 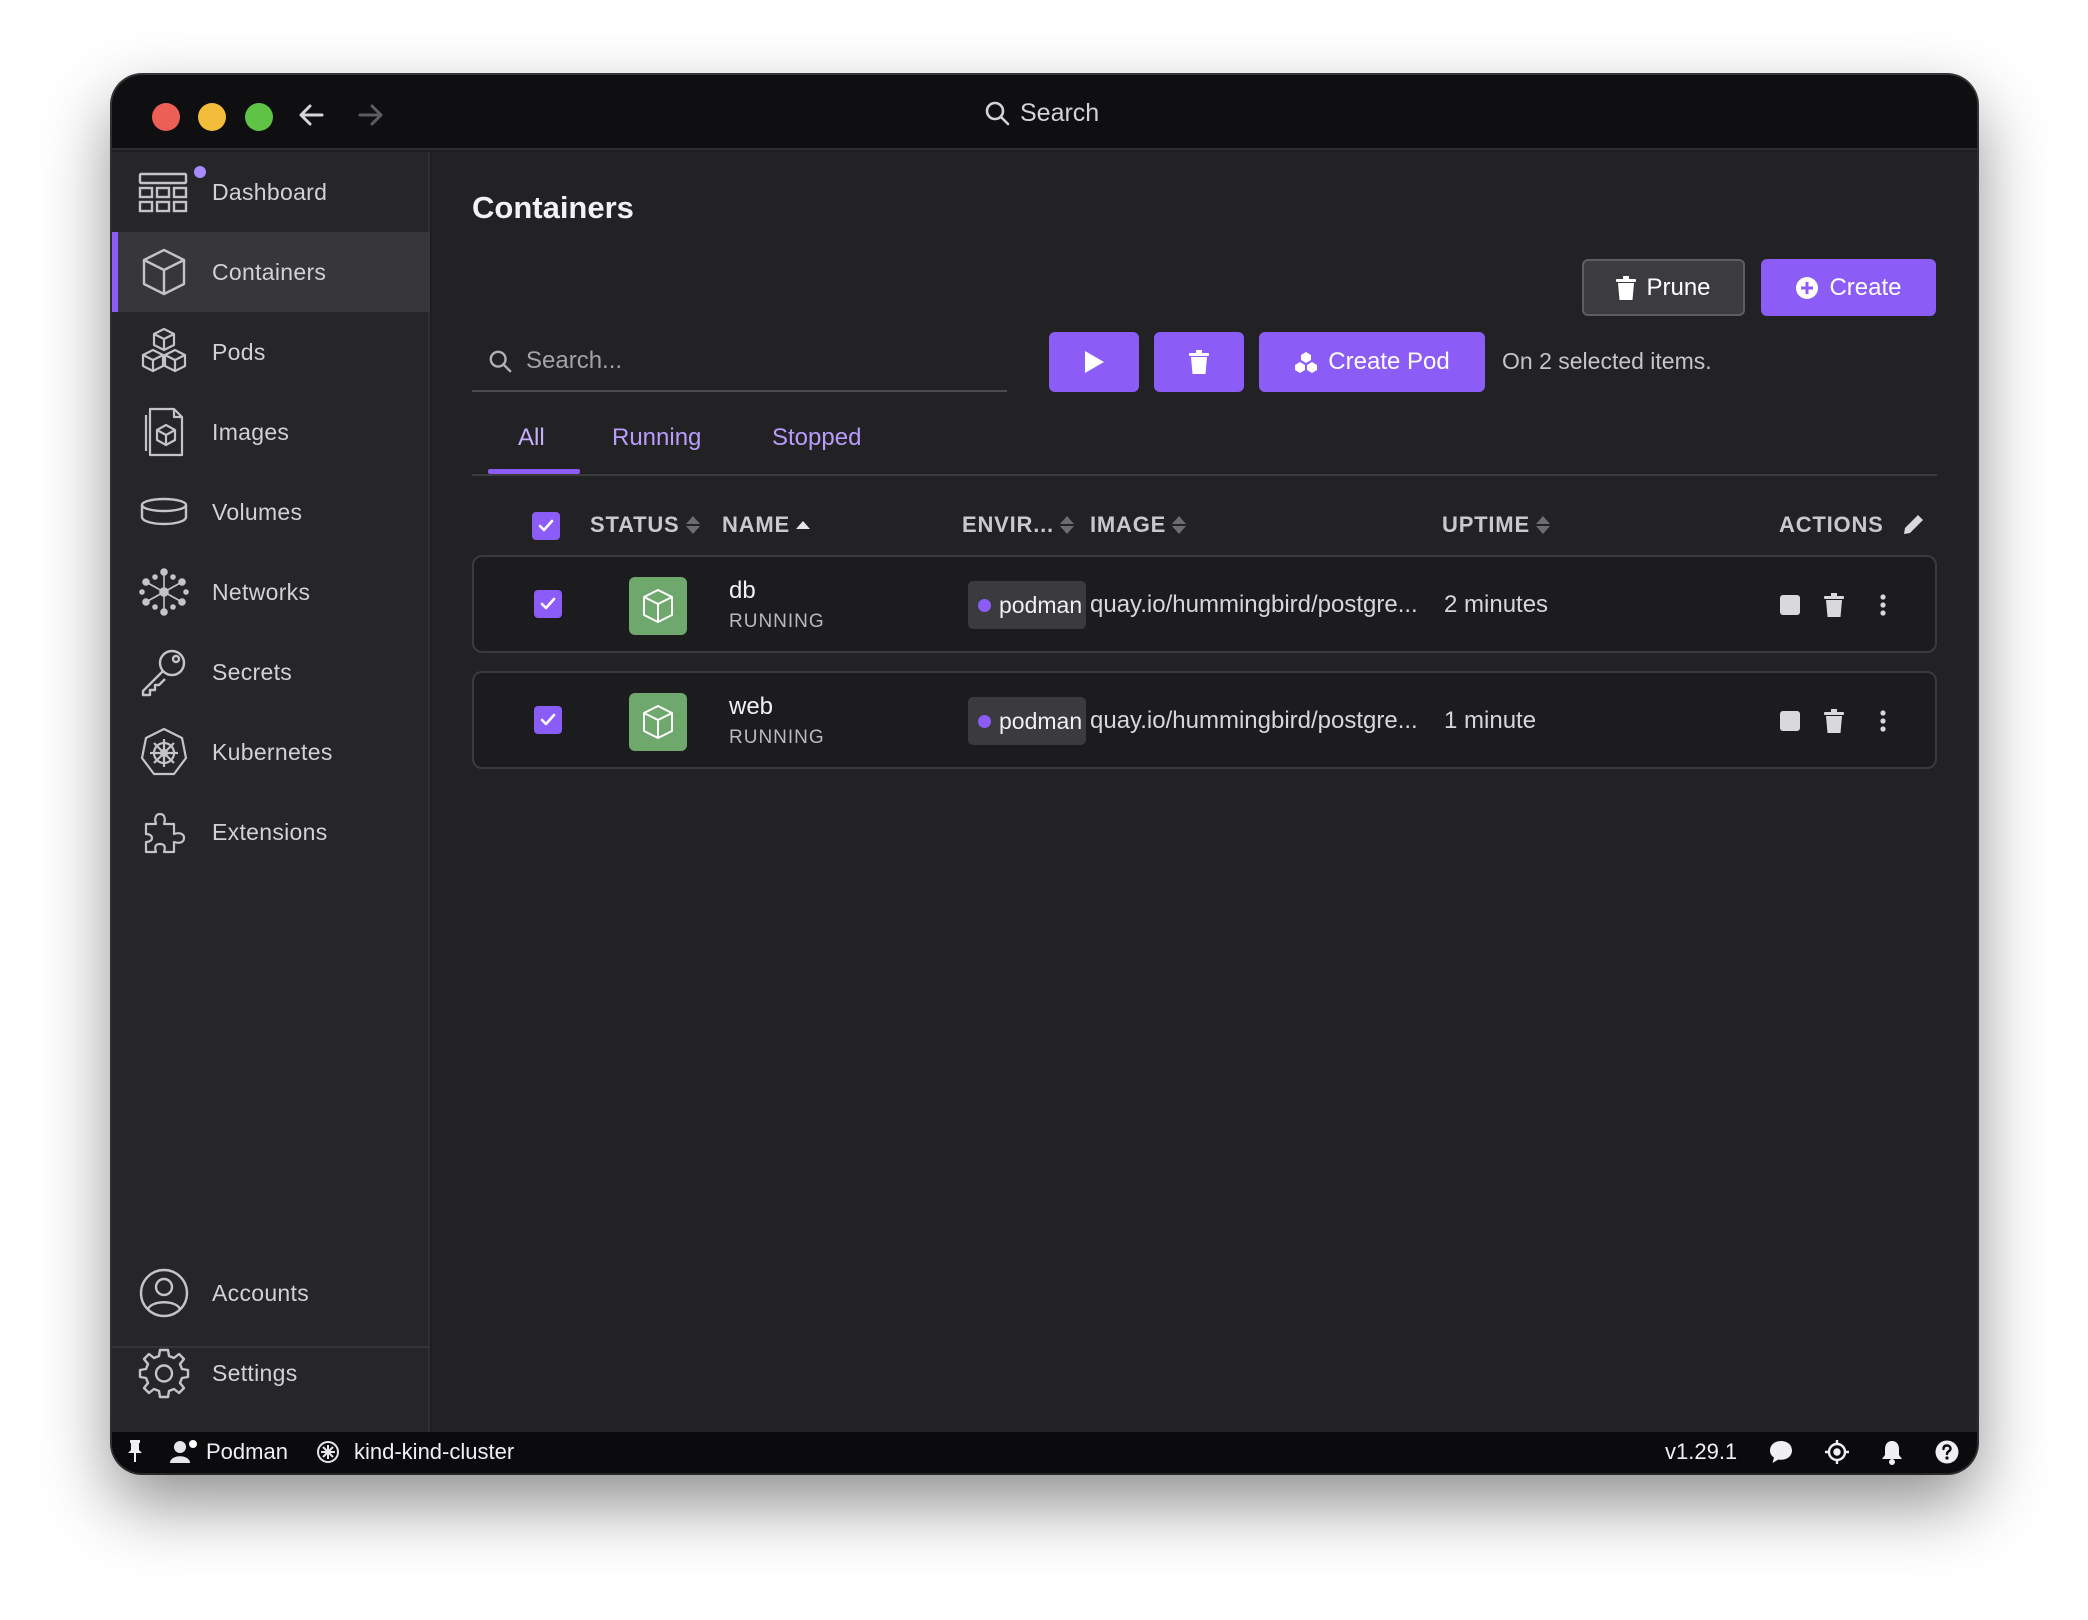 I want to click on sidebar-item-networks: Networks, so click(x=271, y=592).